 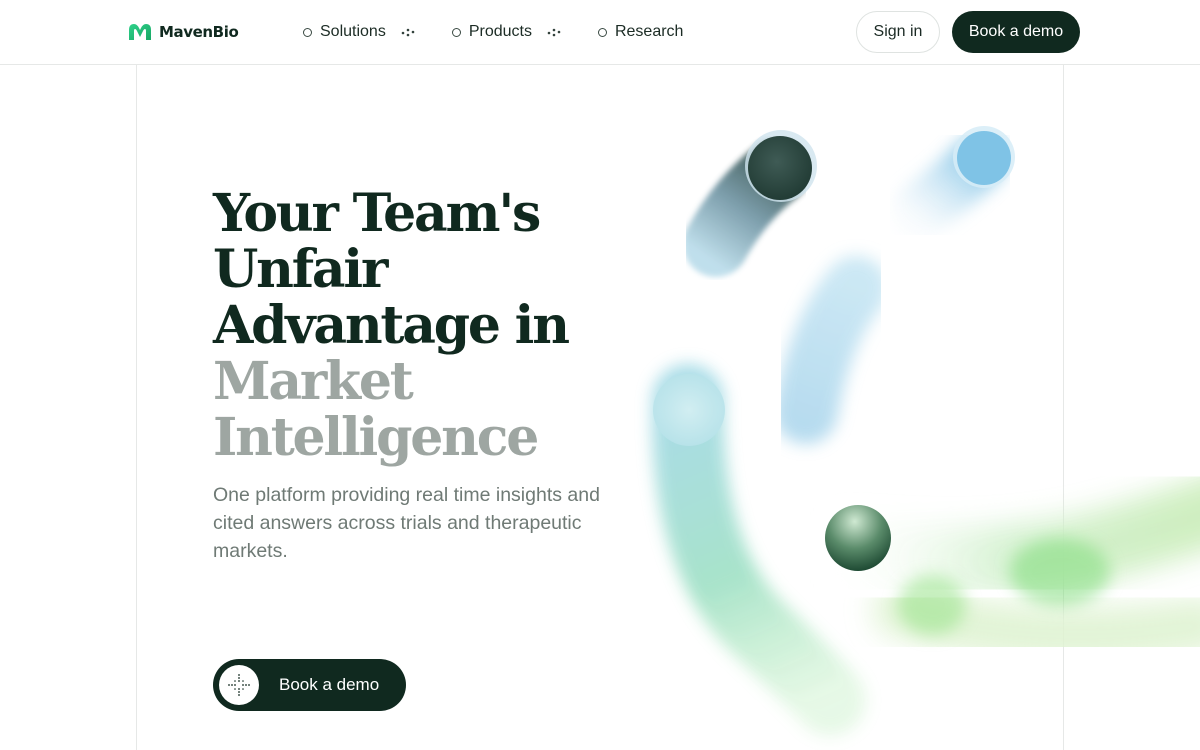 I want to click on headline-highlight-line: Intelligence, so click(x=376, y=437).